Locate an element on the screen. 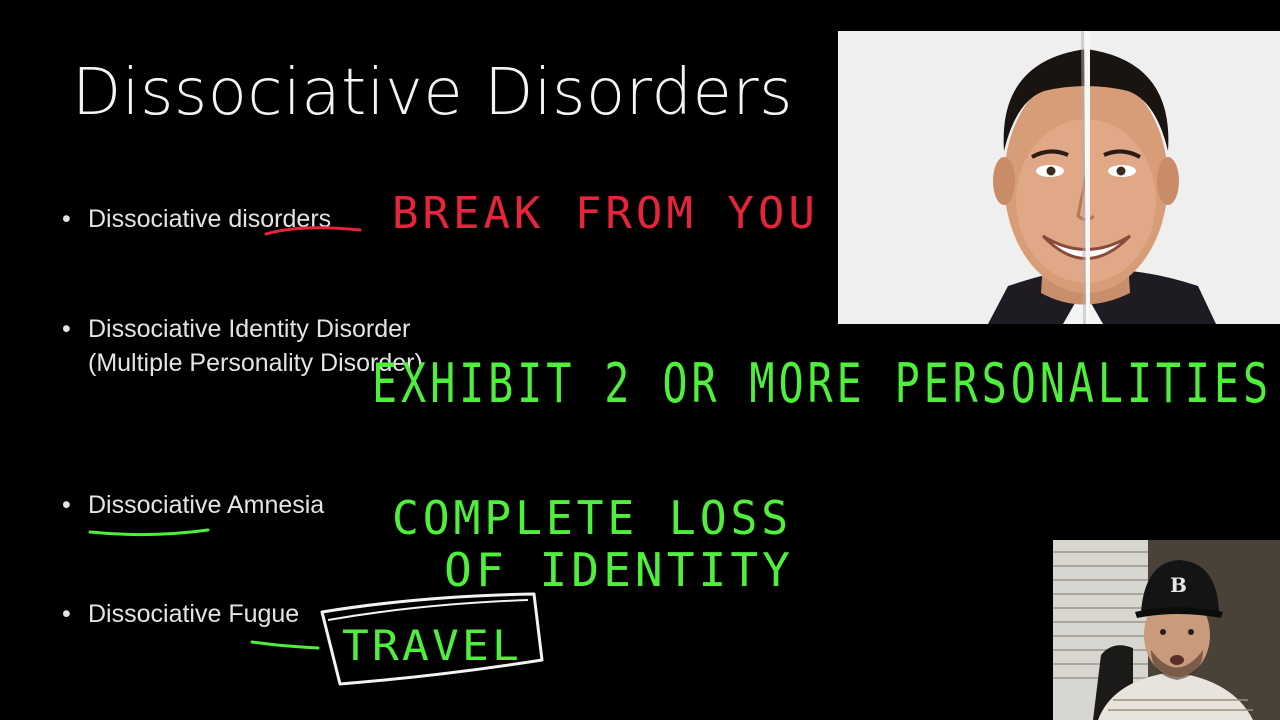 This screenshot has width=1280, height=720. split-face-illustration is located at coordinates (1059, 177).